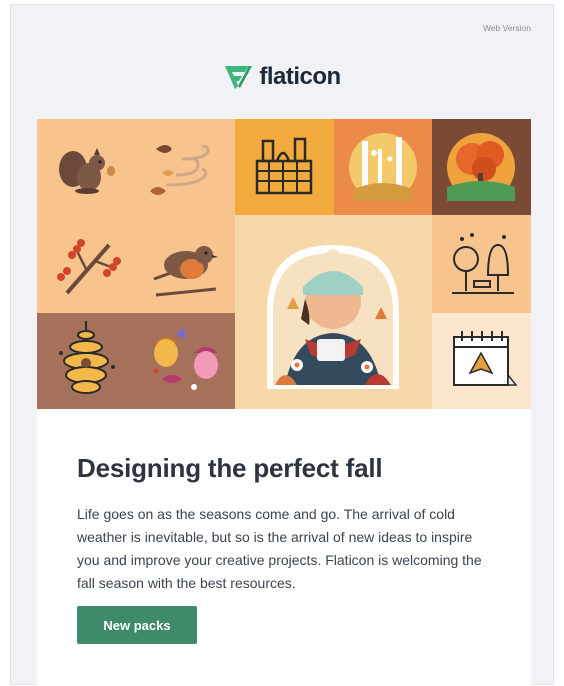  I want to click on new-packs-button: New packs, so click(137, 625).